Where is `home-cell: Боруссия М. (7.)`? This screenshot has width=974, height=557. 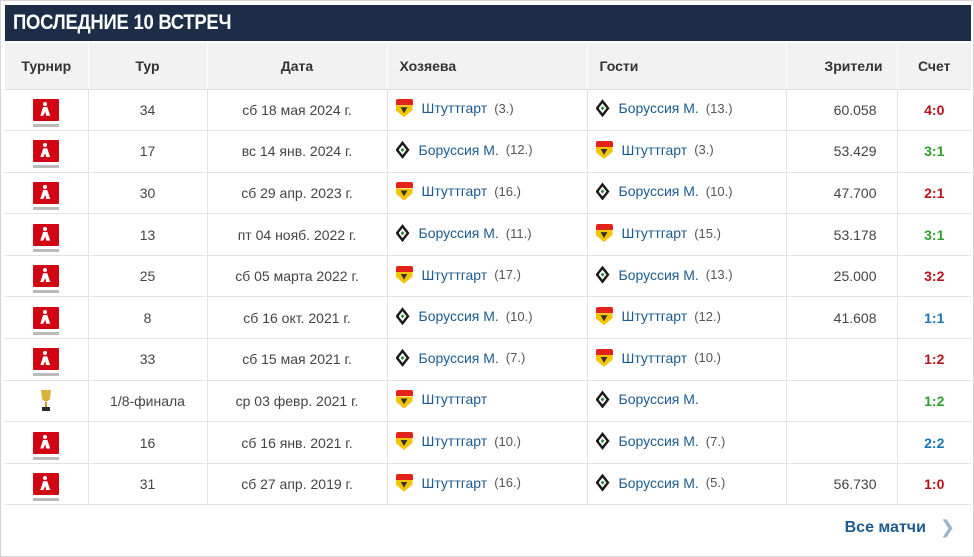 home-cell: Боруссия М. (7.) is located at coordinates (487, 359).